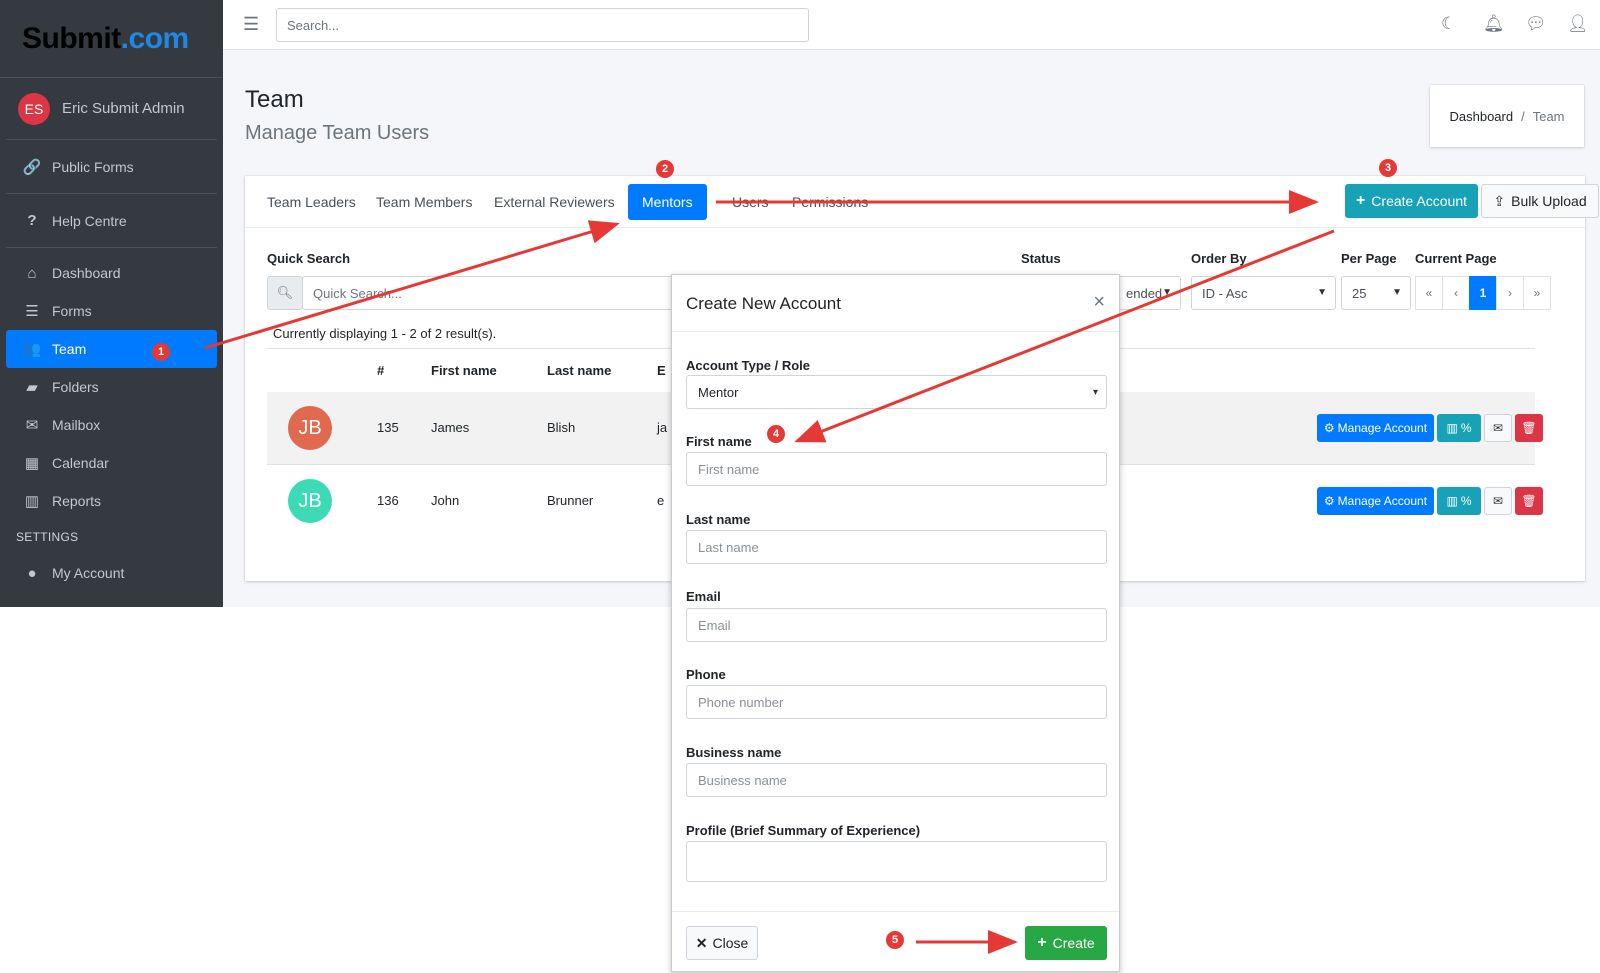 The width and height of the screenshot is (1600, 973). What do you see at coordinates (1376, 293) in the screenshot?
I see `per-page-select: 25 ▼` at bounding box center [1376, 293].